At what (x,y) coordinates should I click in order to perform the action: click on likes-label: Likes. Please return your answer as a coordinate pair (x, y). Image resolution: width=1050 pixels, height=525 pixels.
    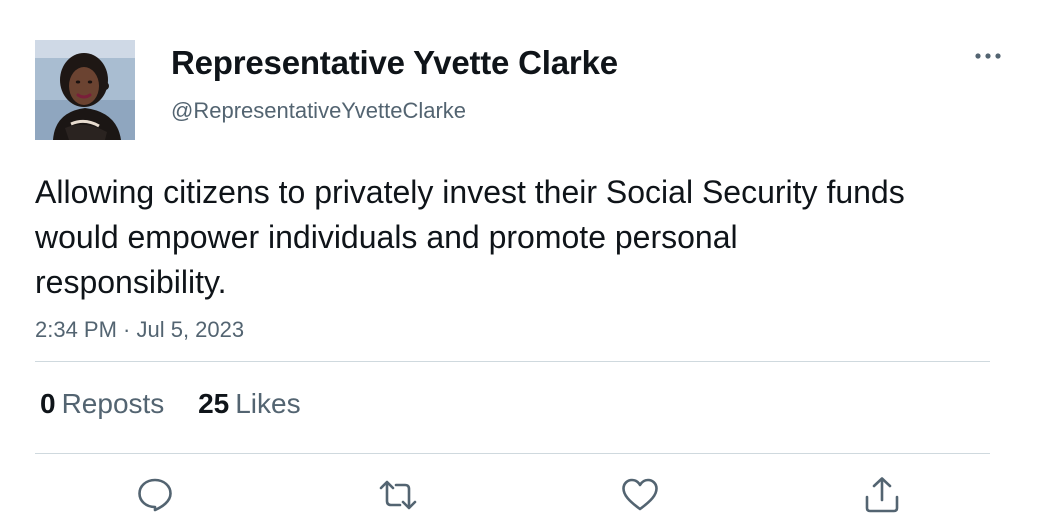
    Looking at the image, I should click on (268, 403).